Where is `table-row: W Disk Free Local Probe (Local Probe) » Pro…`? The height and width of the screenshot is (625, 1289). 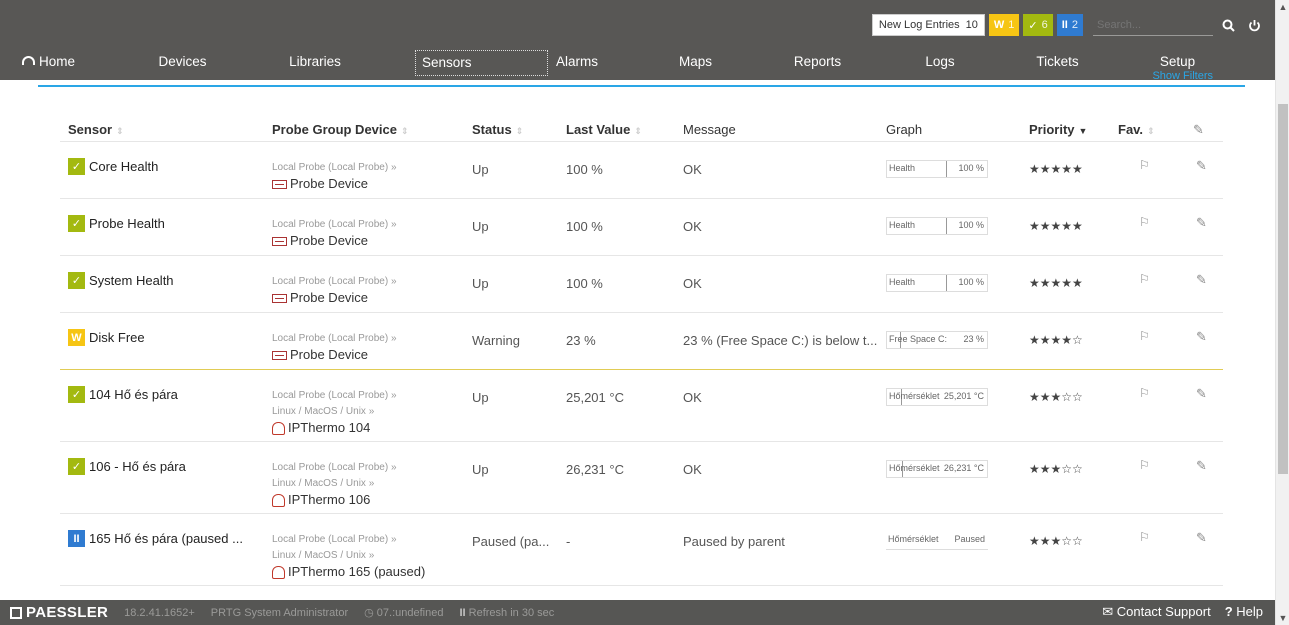 table-row: W Disk Free Local Probe (Local Probe) » Pro… is located at coordinates (641, 341).